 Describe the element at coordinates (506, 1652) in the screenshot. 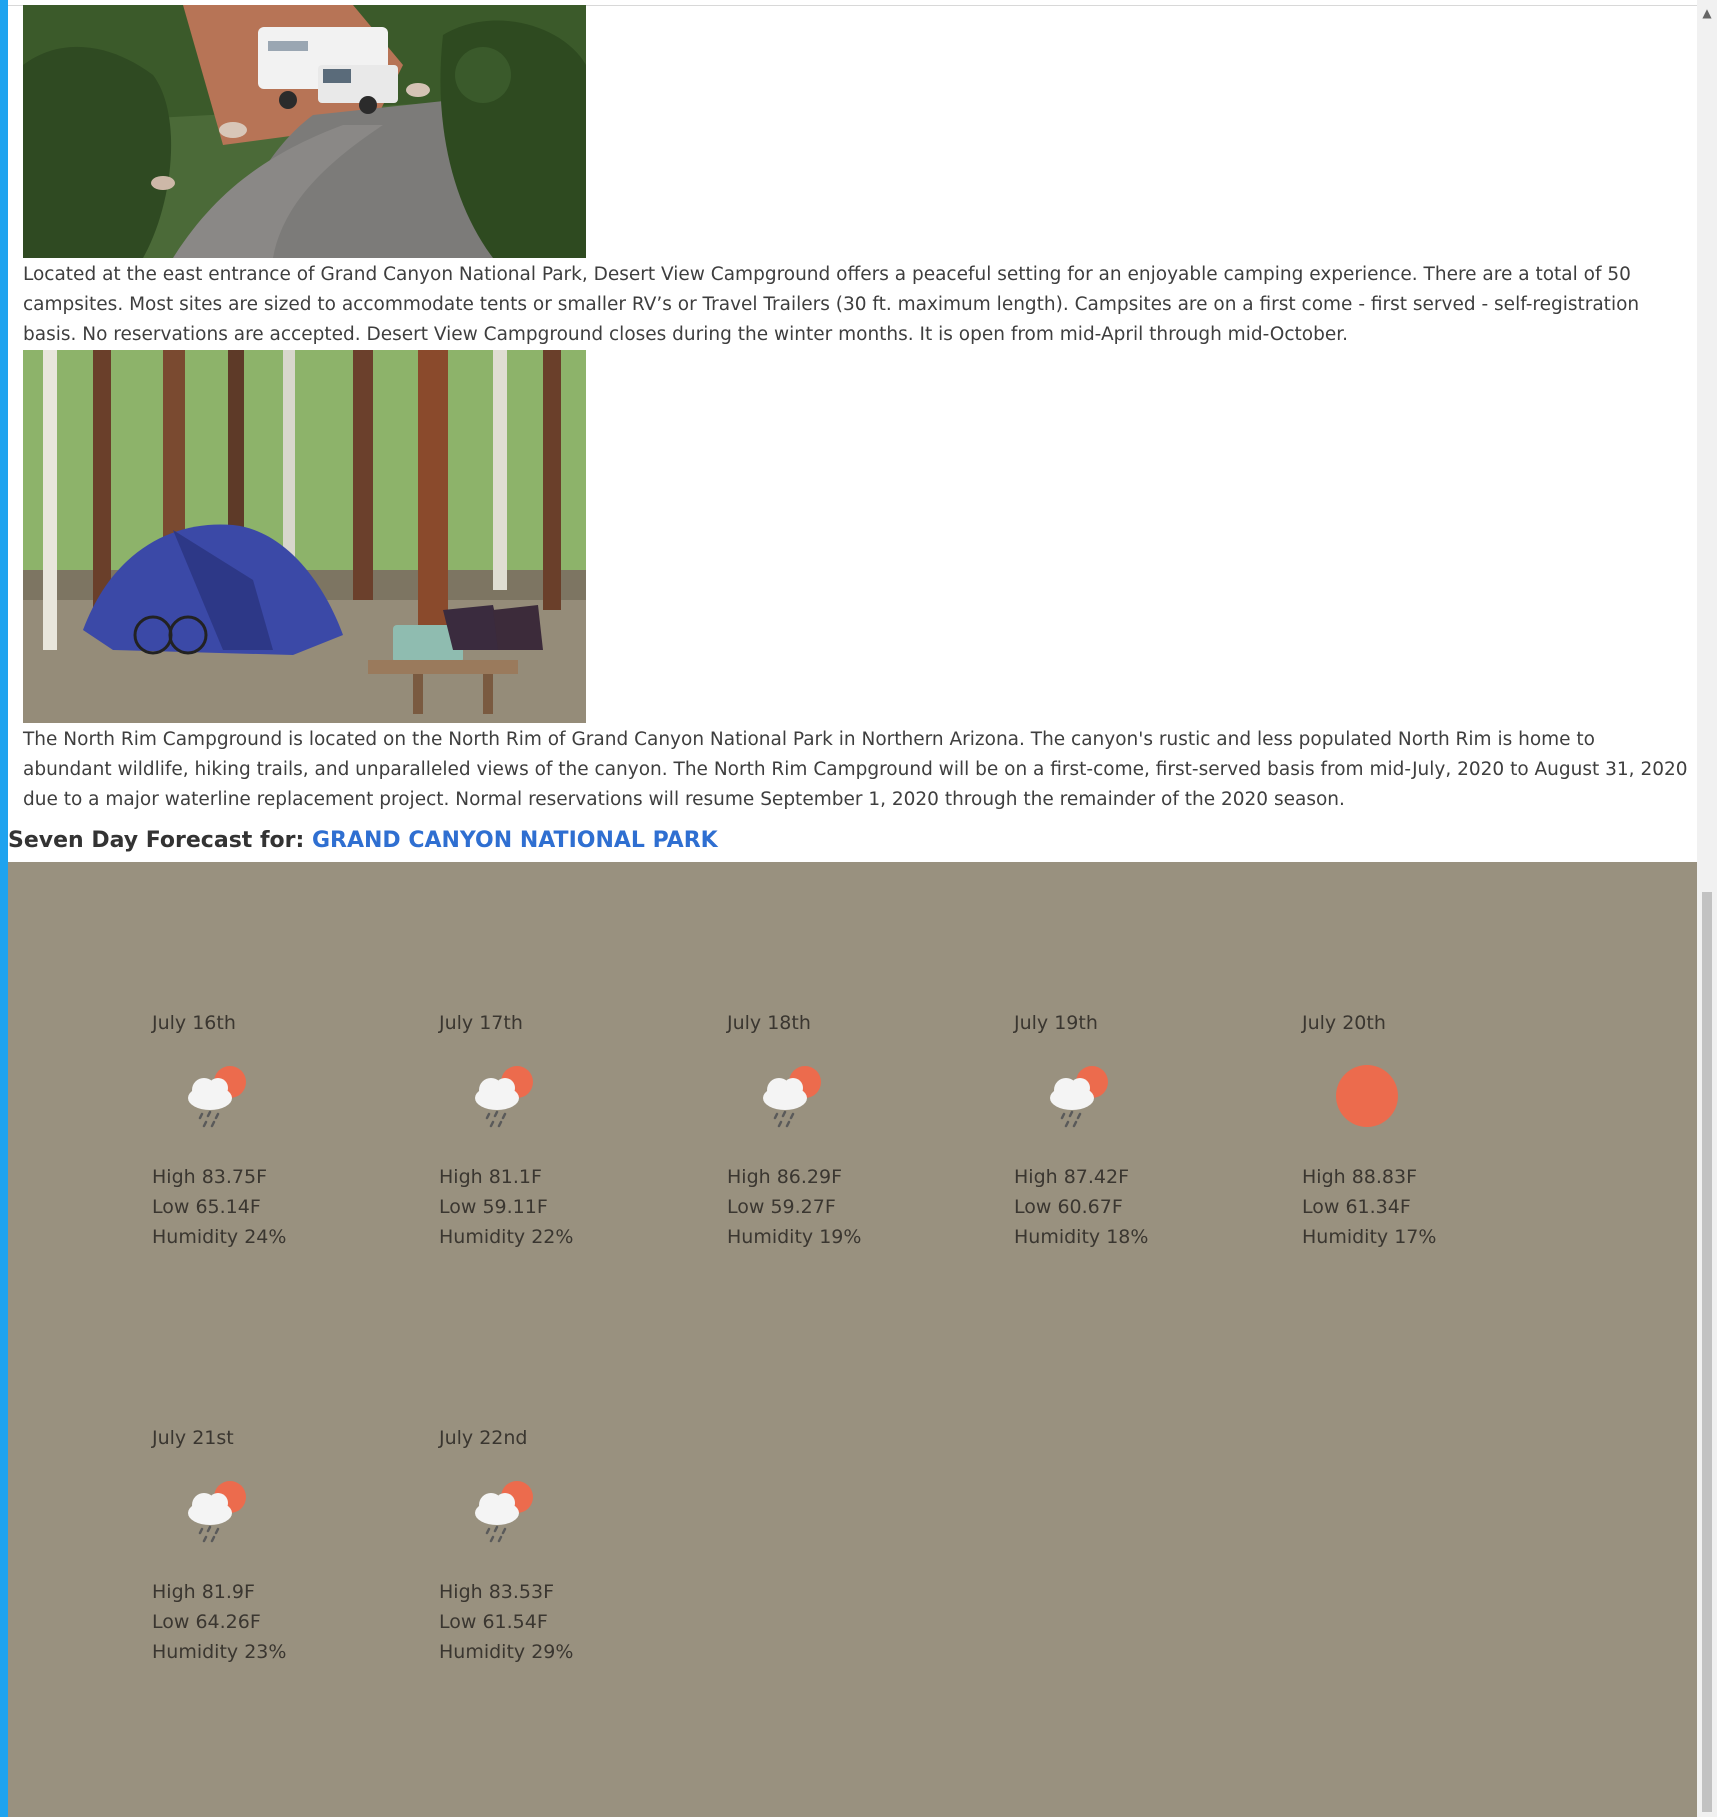

I see `forecast-humidity: Humidity 29%` at that location.